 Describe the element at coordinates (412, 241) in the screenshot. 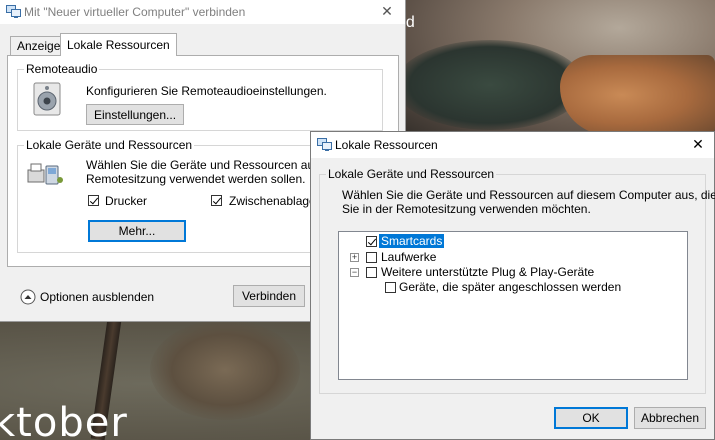

I see `tree-item-smartcards: Smartcards` at that location.